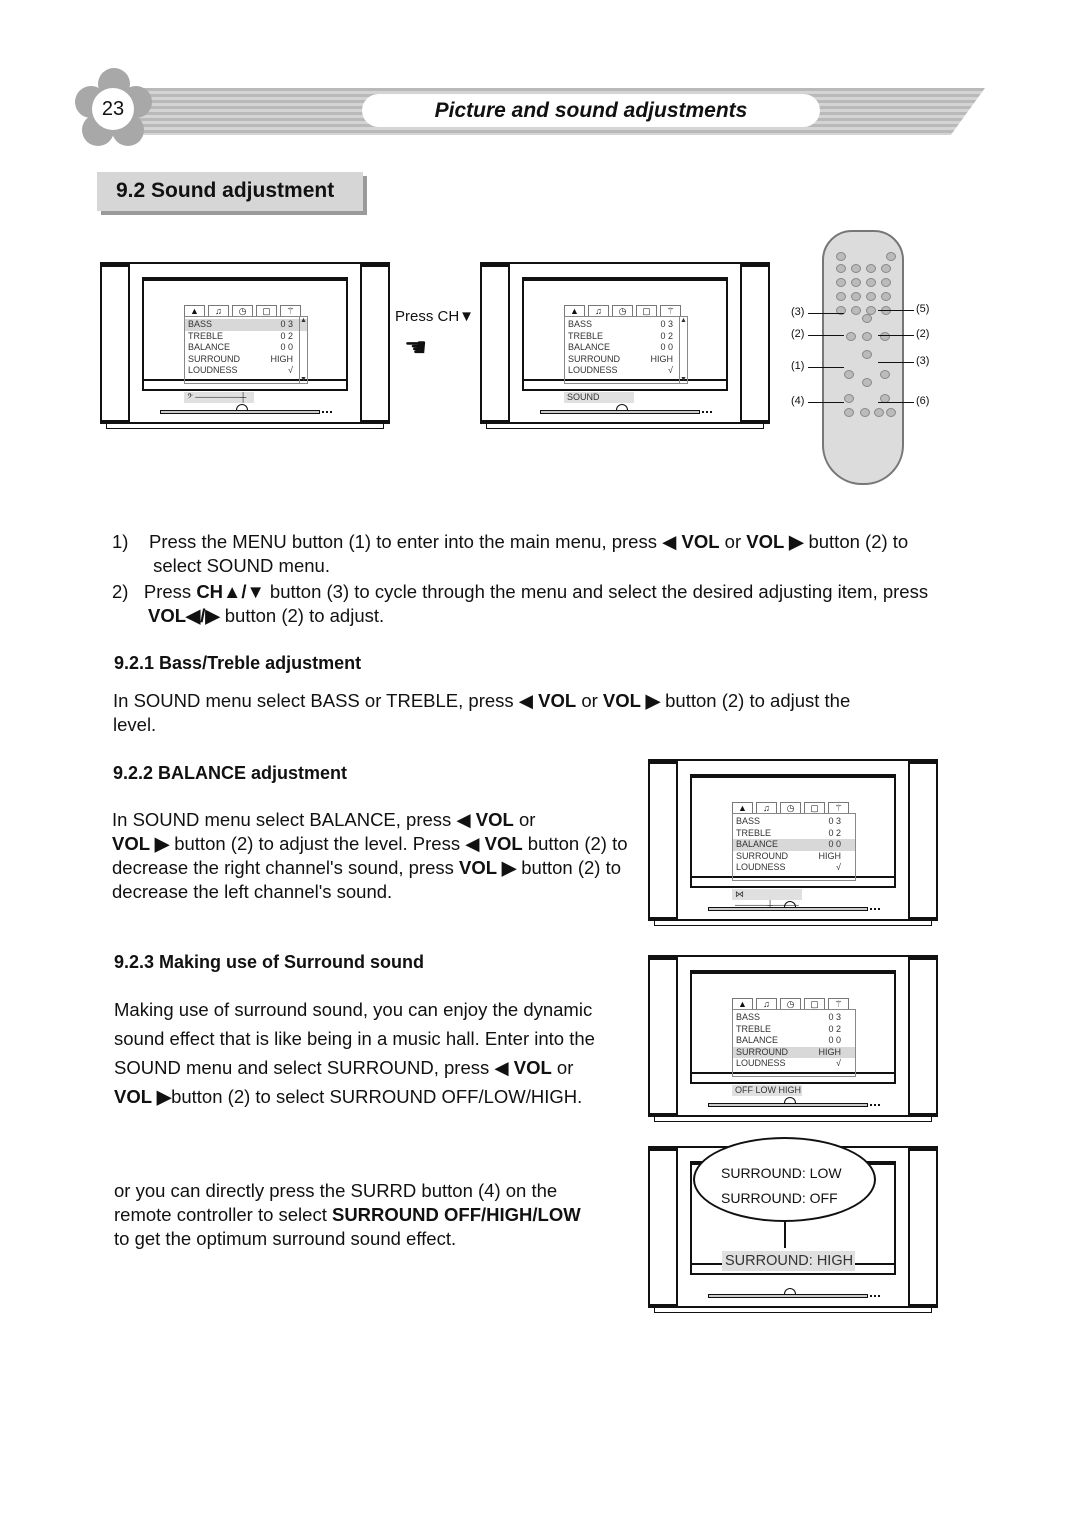  Describe the element at coordinates (252, 891) in the screenshot. I see `text-segment: decrease the left channel's sound.` at that location.